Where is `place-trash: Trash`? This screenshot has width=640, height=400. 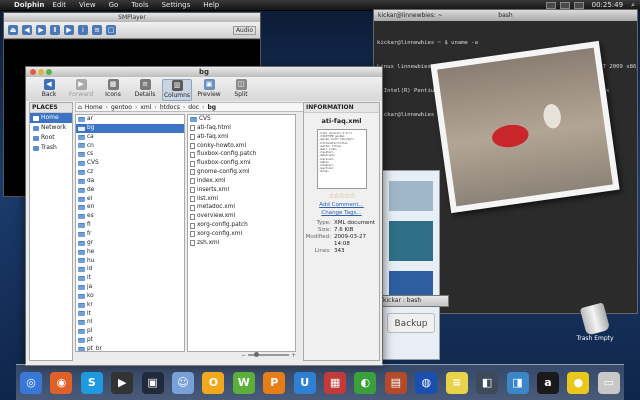
place-trash: Trash is located at coordinates (51, 148).